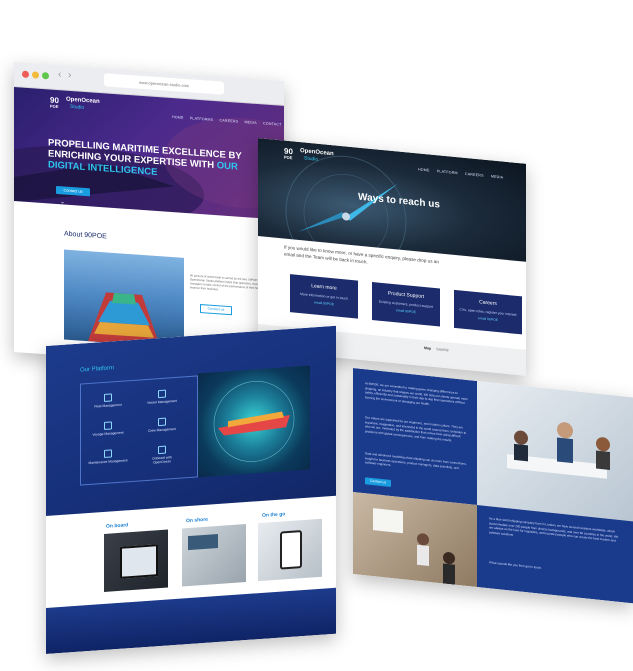 The width and height of the screenshot is (633, 671). Describe the element at coordinates (124, 319) in the screenshot. I see `container-stack-graphic` at that location.